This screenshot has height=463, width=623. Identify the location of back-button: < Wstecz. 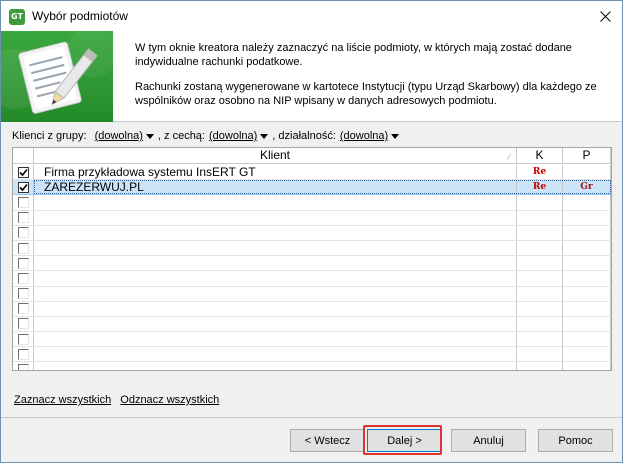
(327, 440).